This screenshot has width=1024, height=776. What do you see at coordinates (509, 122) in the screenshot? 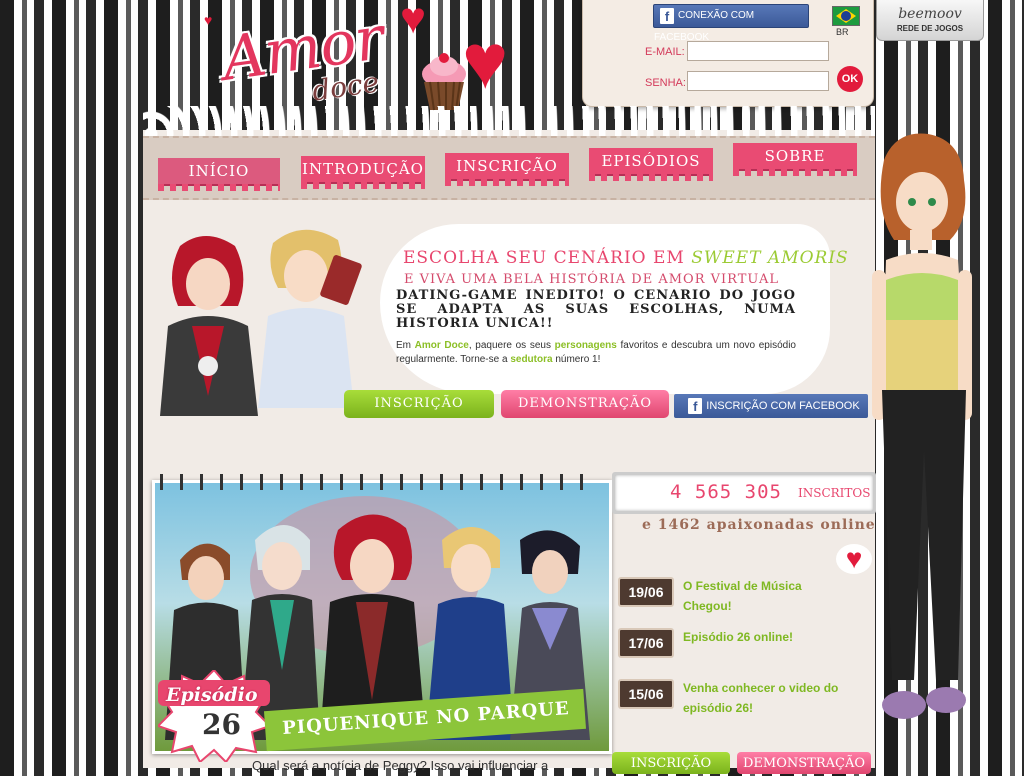
I see `lace-border` at bounding box center [509, 122].